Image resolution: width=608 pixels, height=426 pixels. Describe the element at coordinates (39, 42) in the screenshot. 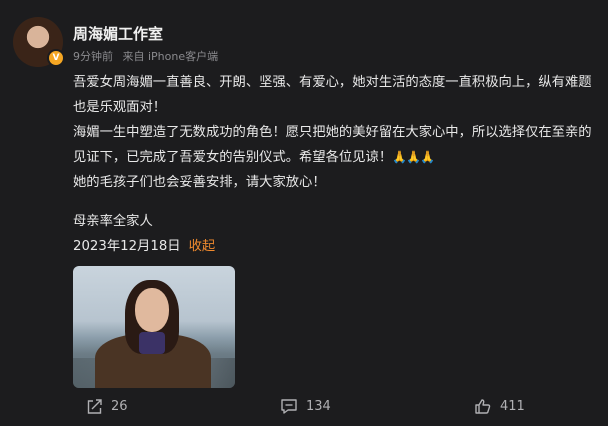

I see `author-avatar: V` at that location.